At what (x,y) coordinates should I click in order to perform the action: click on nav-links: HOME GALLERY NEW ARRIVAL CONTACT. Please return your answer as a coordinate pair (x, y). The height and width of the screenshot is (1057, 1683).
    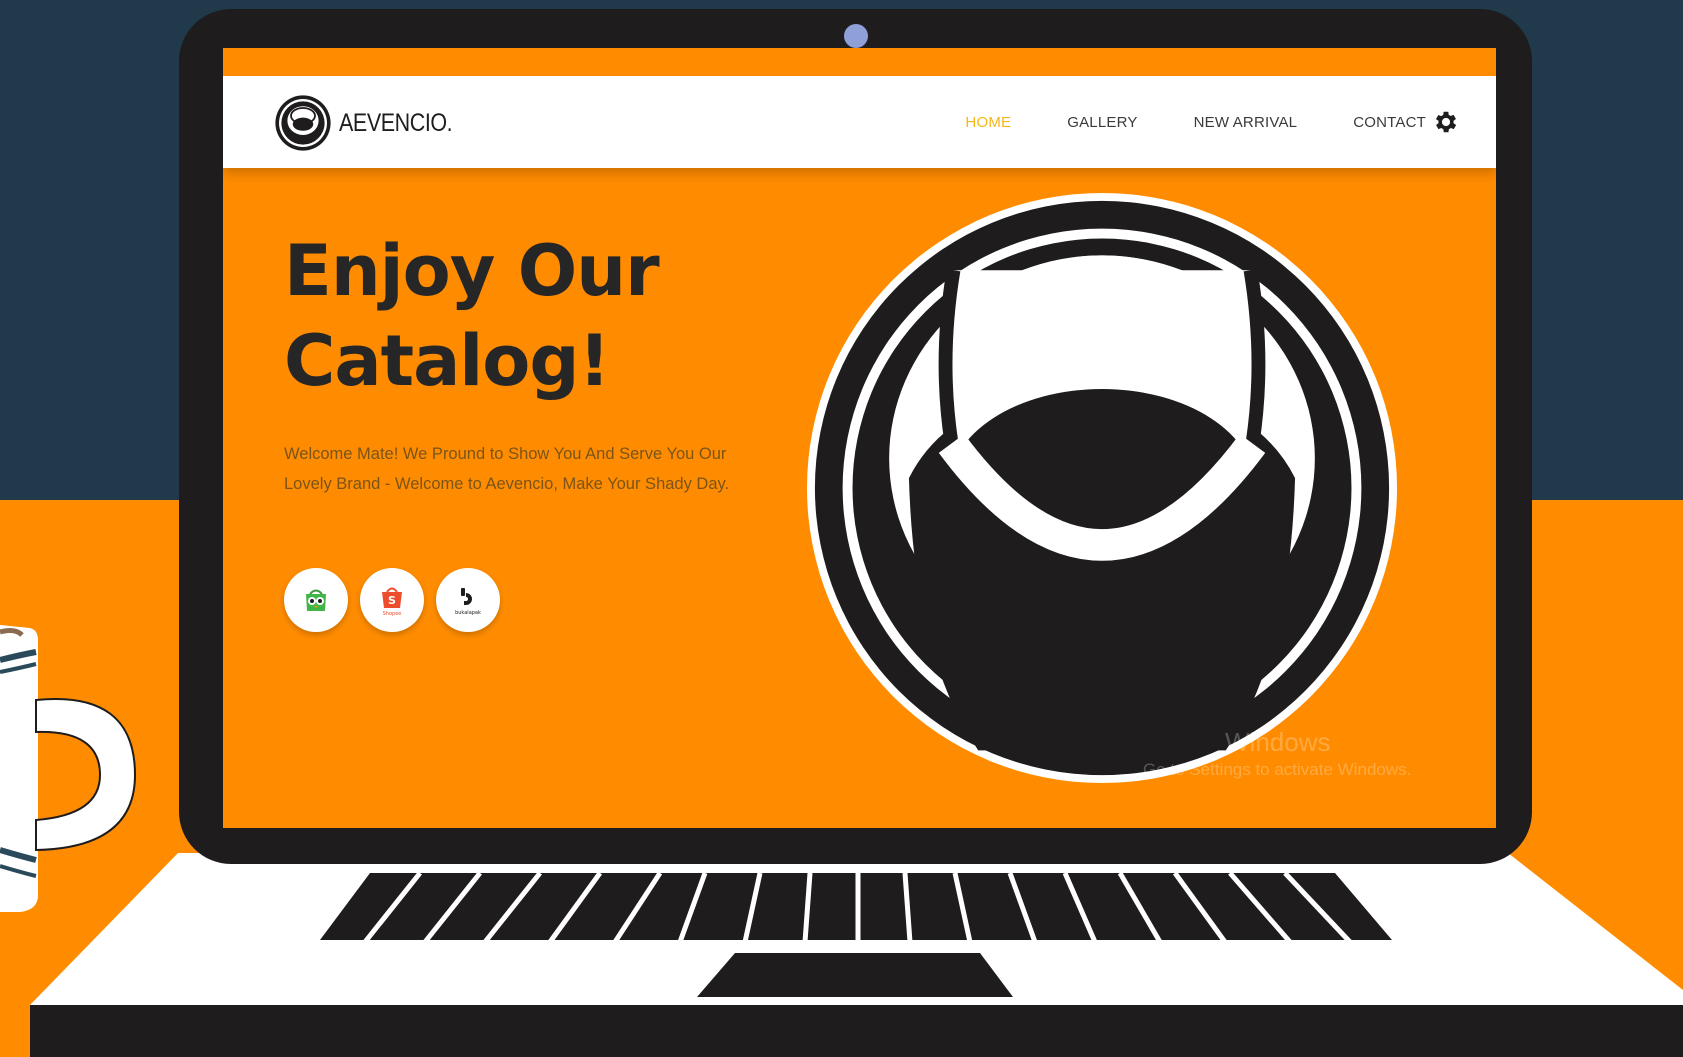
    Looking at the image, I should click on (1167, 122).